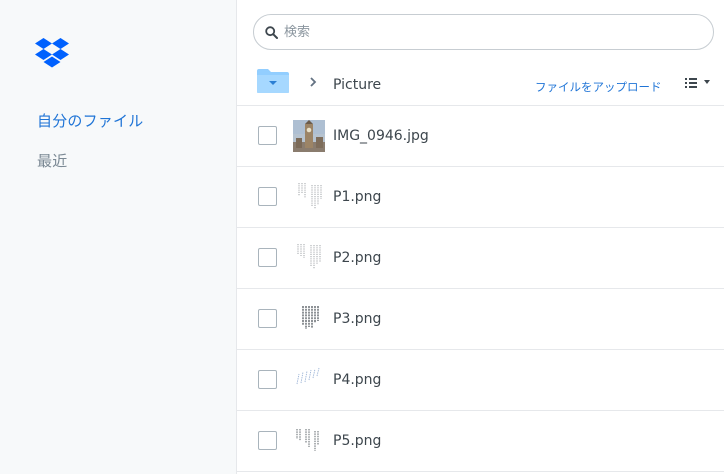 The image size is (724, 474). What do you see at coordinates (480, 441) in the screenshot?
I see `file-row: P5.png` at bounding box center [480, 441].